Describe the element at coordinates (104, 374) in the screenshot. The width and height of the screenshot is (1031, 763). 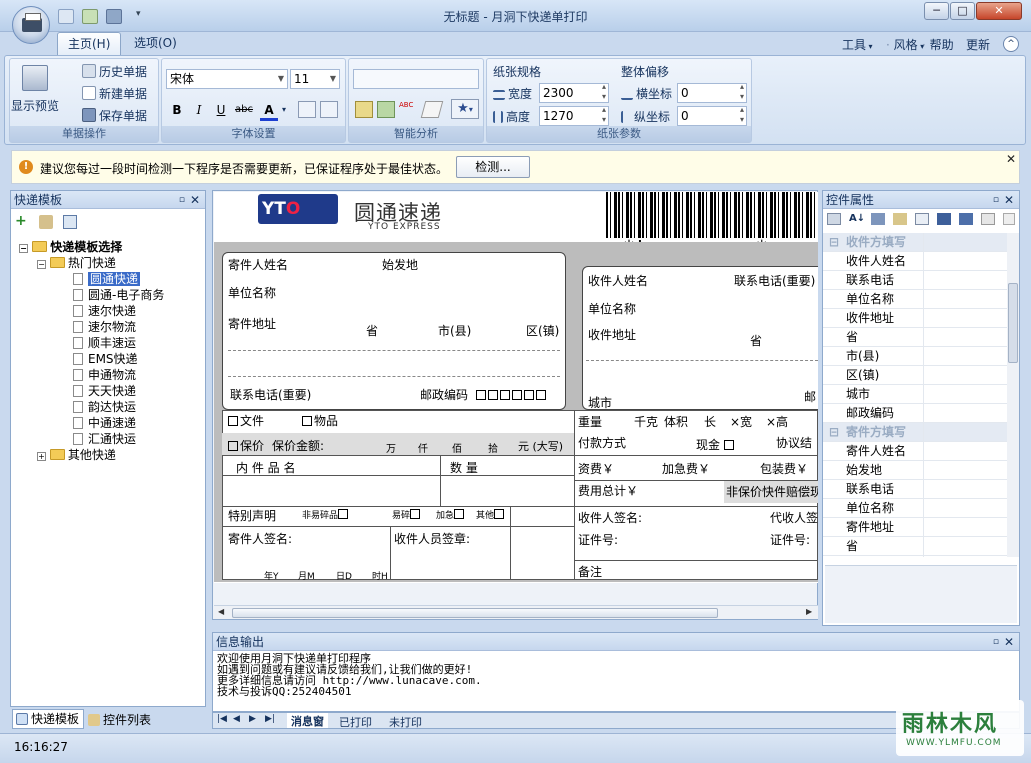
I see `tree-item: 申通物流` at that location.